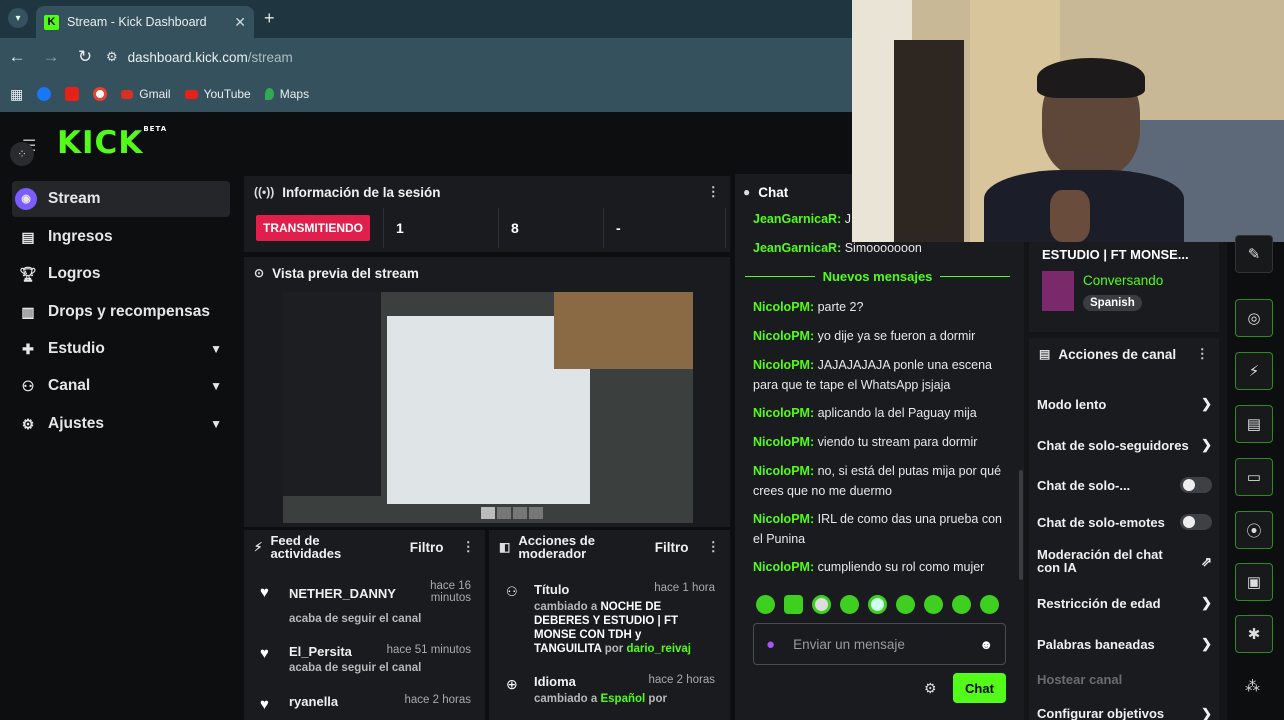  Describe the element at coordinates (986, 644) in the screenshot. I see `emoji-icon: ☻` at that location.